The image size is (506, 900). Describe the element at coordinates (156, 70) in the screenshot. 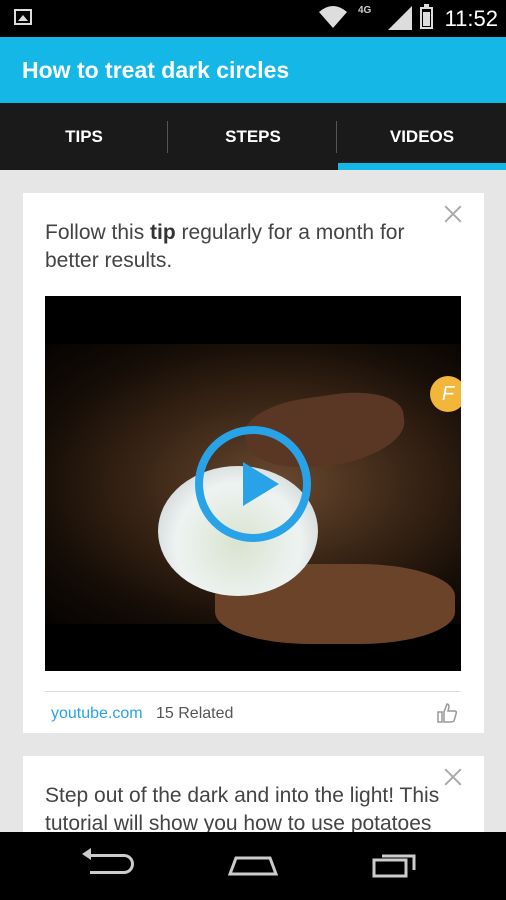

I see `page-title: How to treat dark circles` at that location.